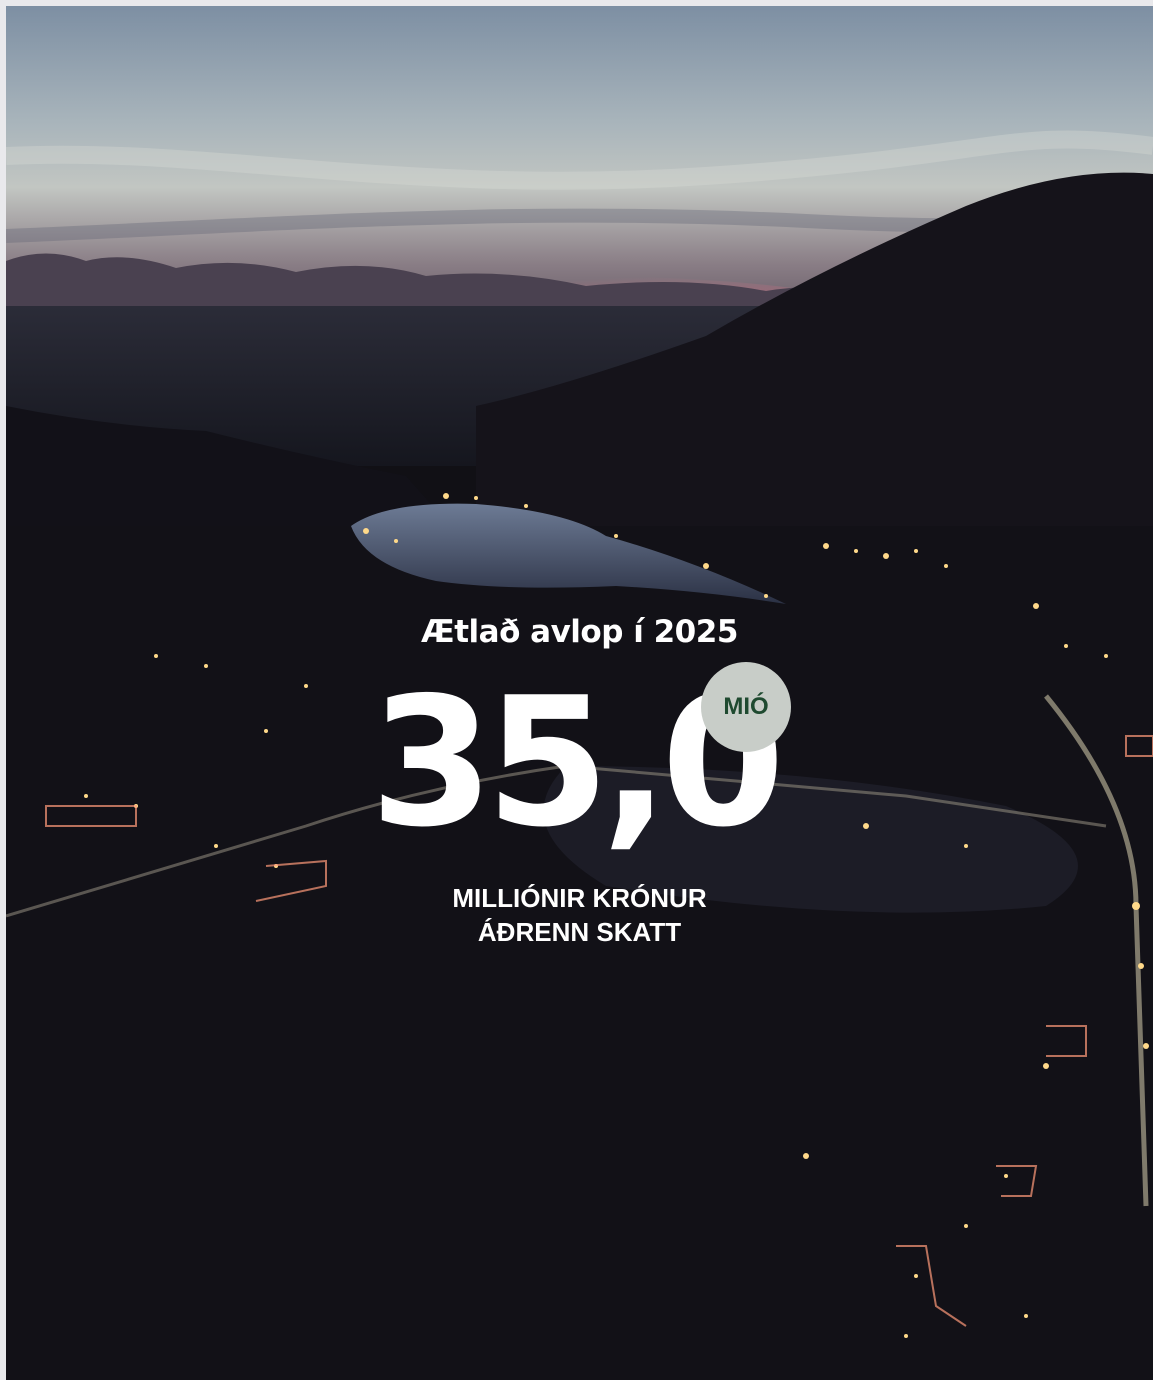  What do you see at coordinates (577, 762) in the screenshot?
I see `forecast-value: 35,0` at bounding box center [577, 762].